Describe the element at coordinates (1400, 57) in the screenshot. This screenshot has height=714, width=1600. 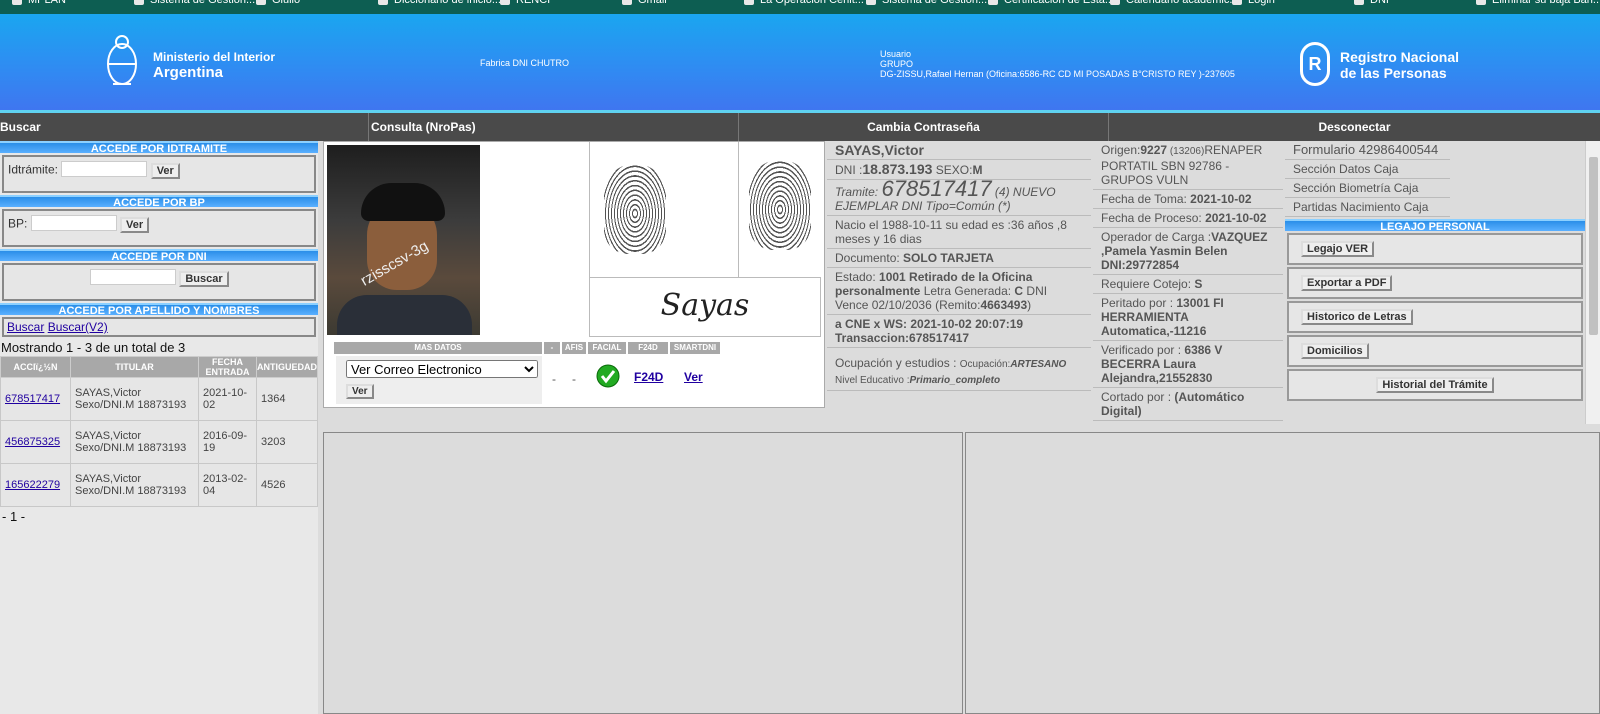
I see `registro-line1: Registro Nacional` at that location.